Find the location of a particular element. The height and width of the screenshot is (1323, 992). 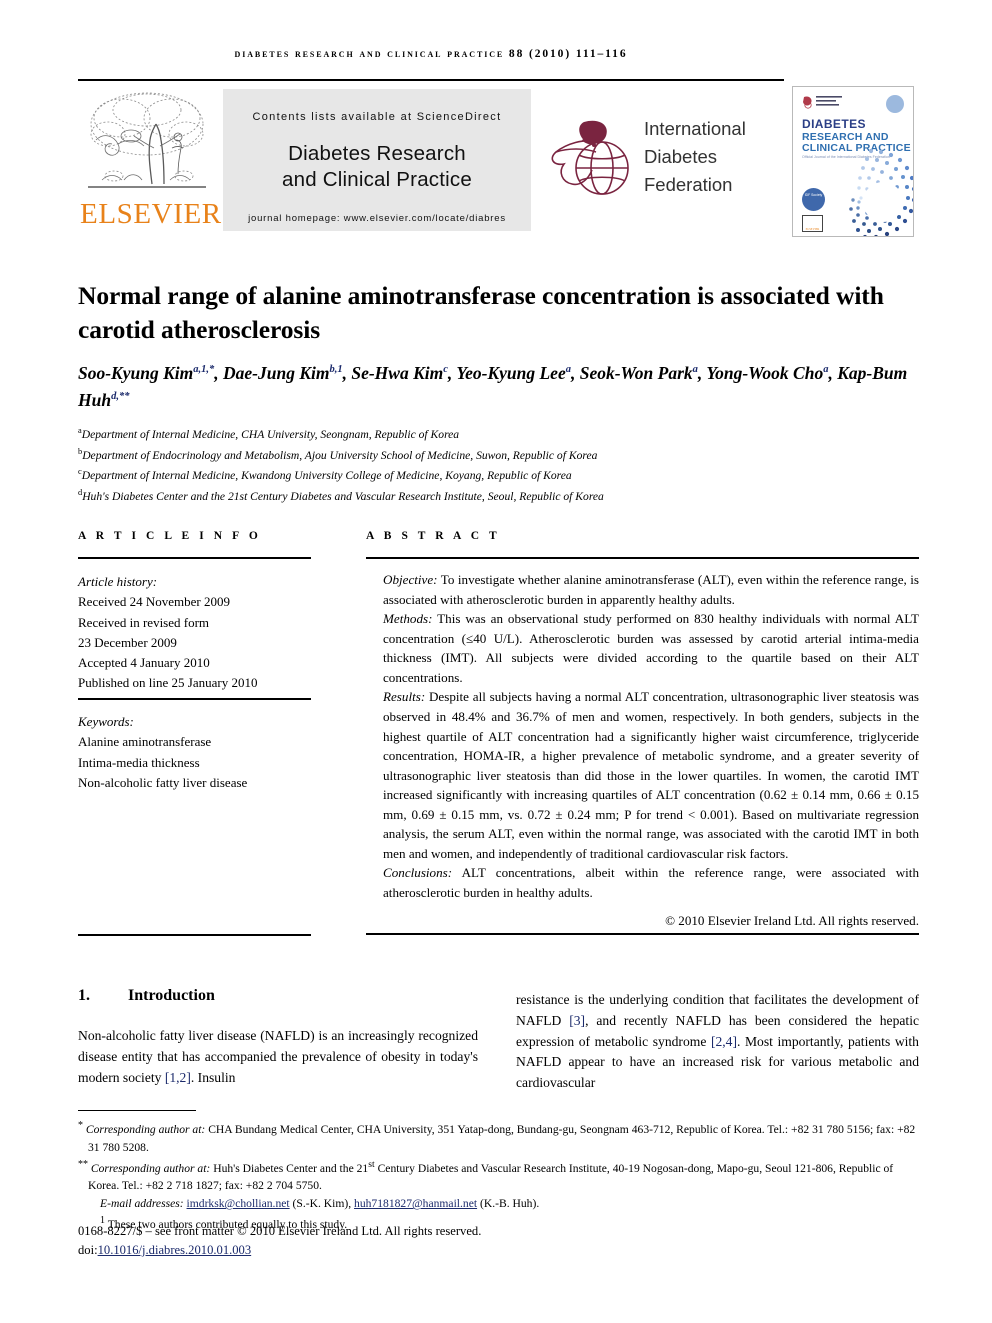

idf-line-3: Federation is located at coordinates (688, 185).